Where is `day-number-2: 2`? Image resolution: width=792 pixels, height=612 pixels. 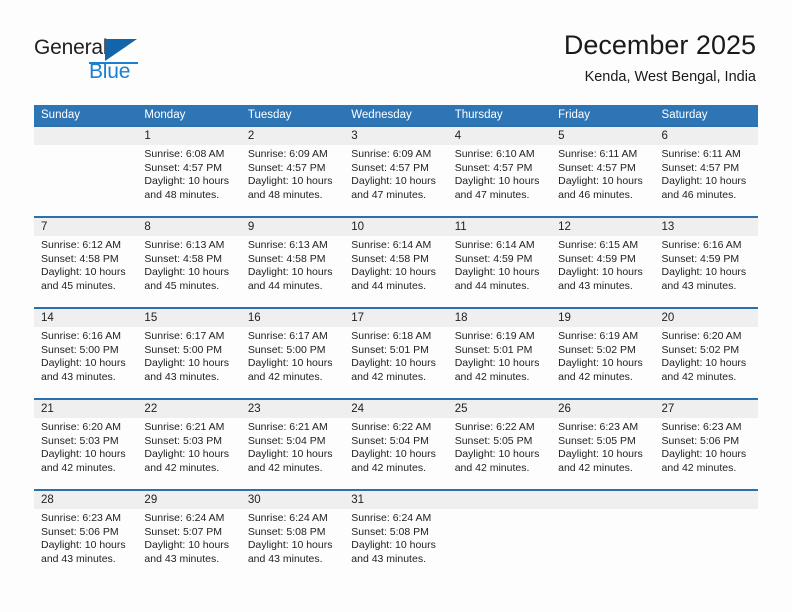 day-number-2: 2 is located at coordinates (292, 136).